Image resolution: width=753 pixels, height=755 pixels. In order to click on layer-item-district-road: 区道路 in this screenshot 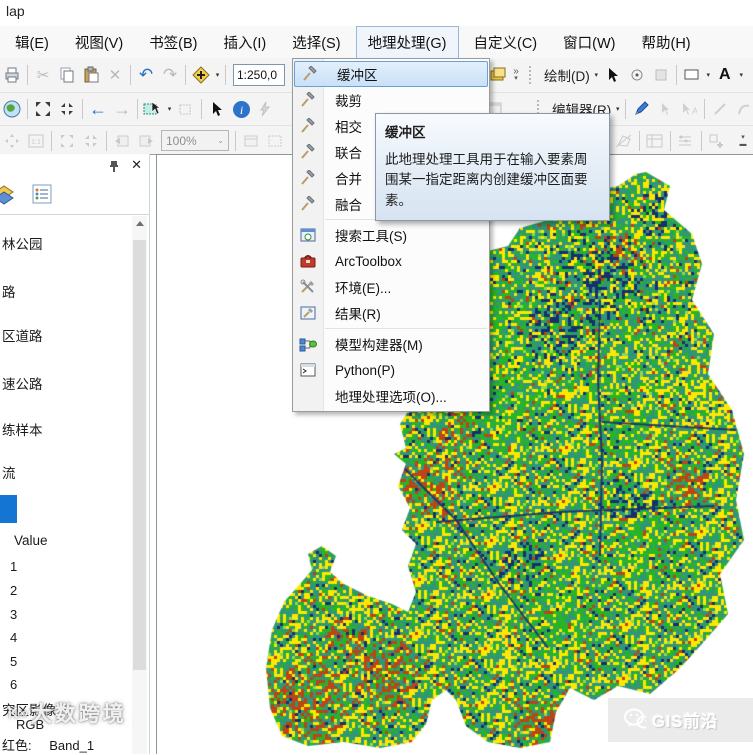, I will do `click(22, 335)`.